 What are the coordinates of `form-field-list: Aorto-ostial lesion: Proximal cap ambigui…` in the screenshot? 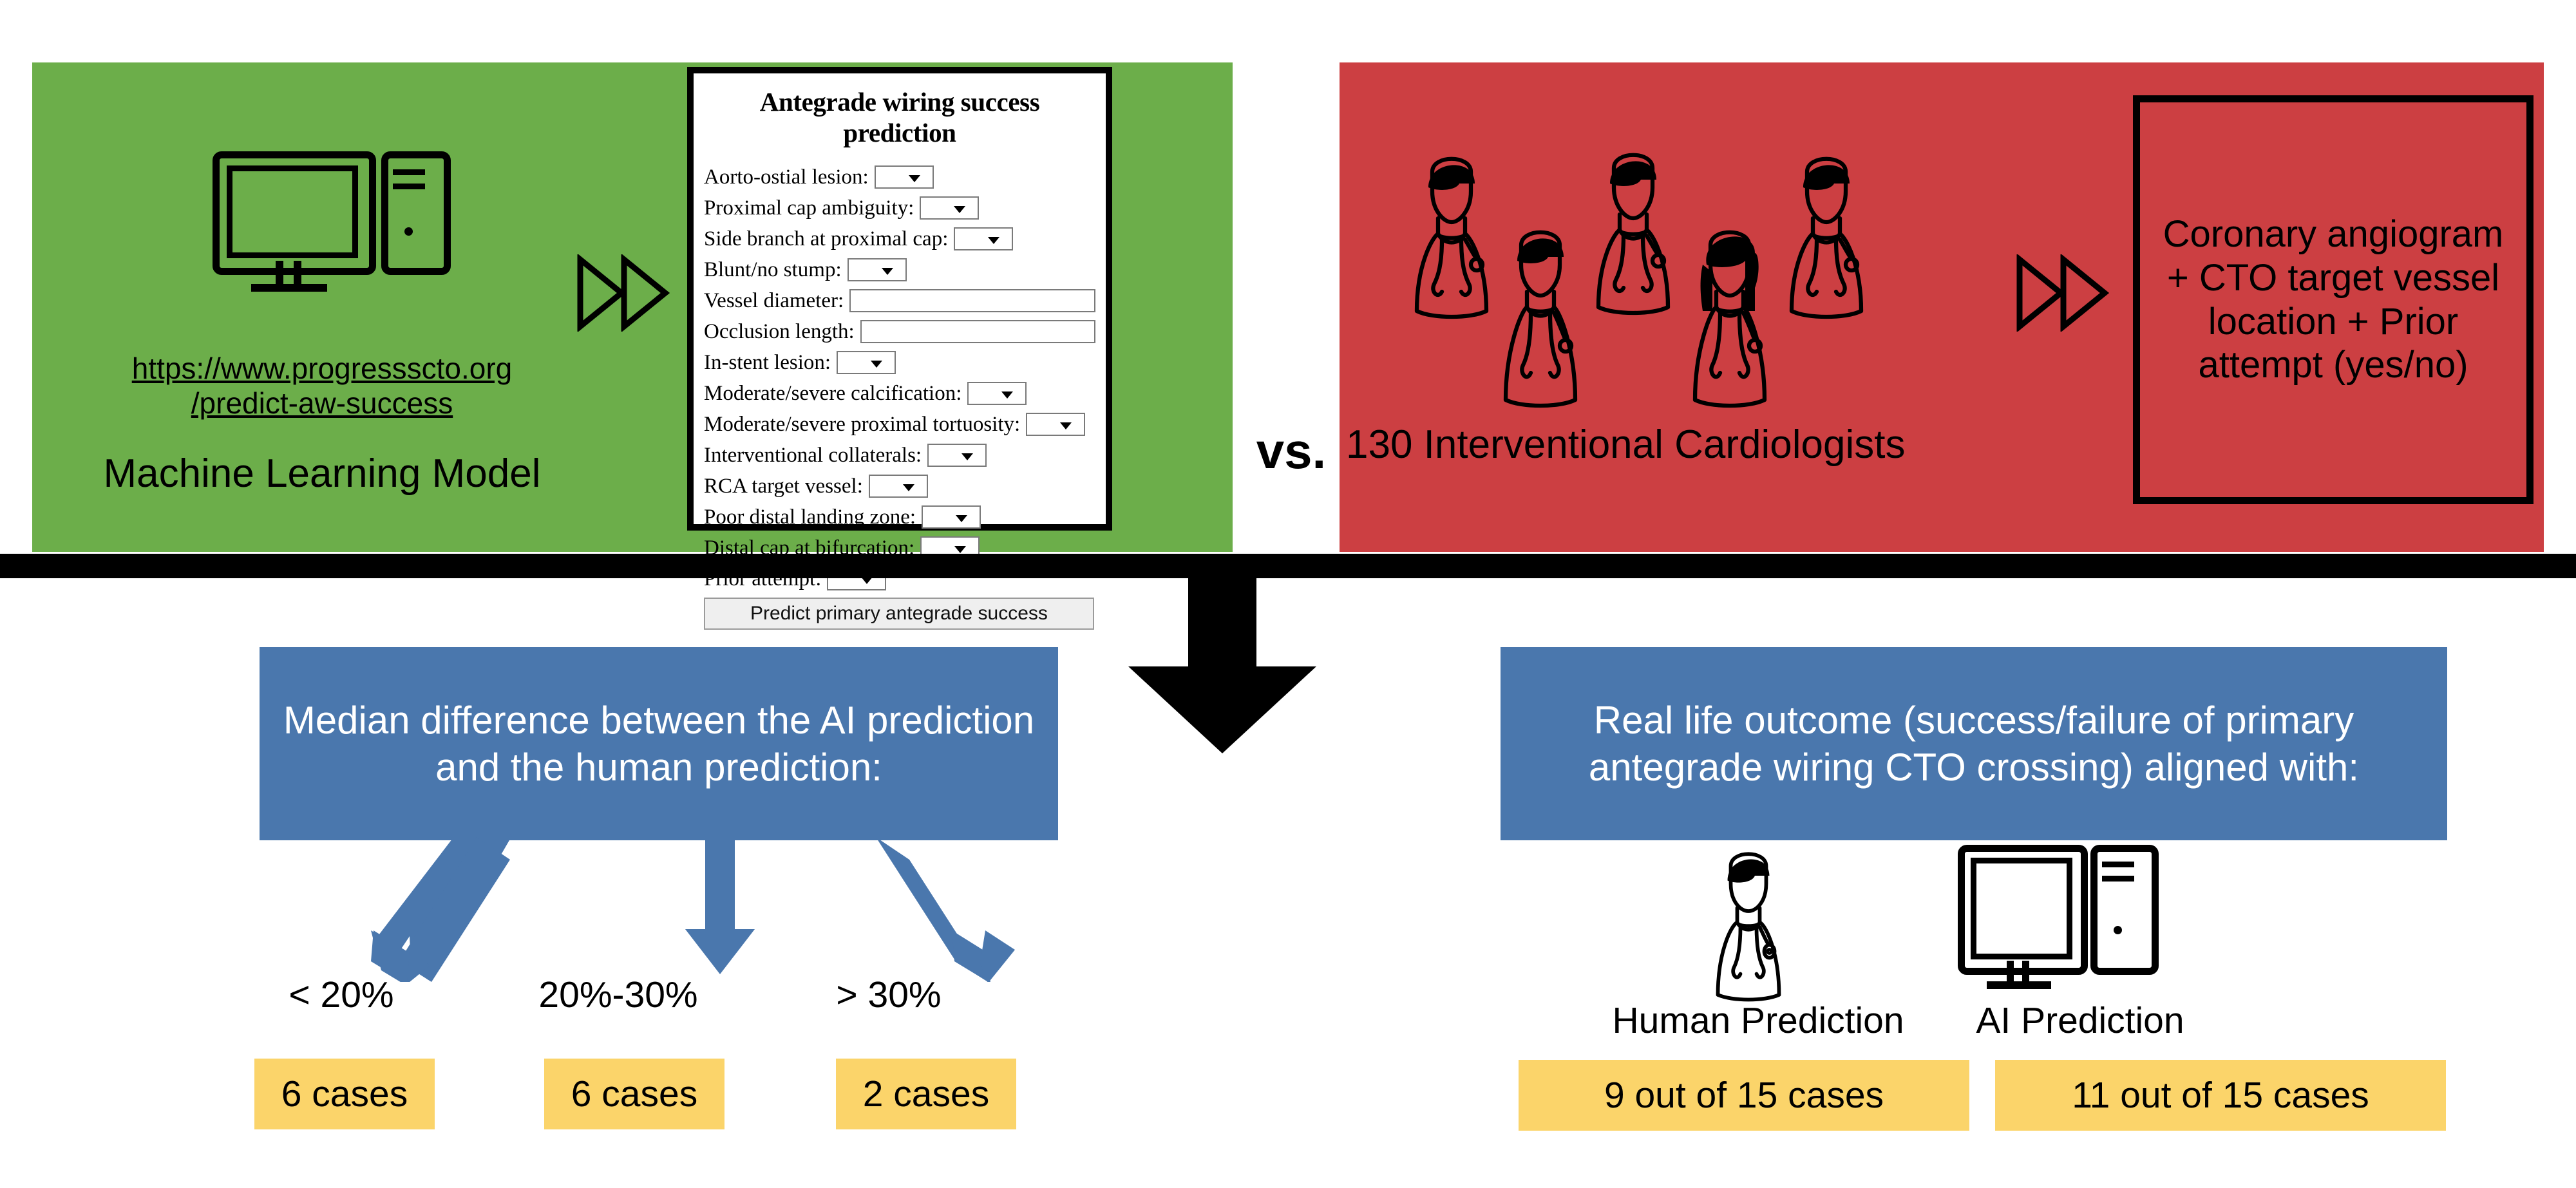 It's located at (900, 378).